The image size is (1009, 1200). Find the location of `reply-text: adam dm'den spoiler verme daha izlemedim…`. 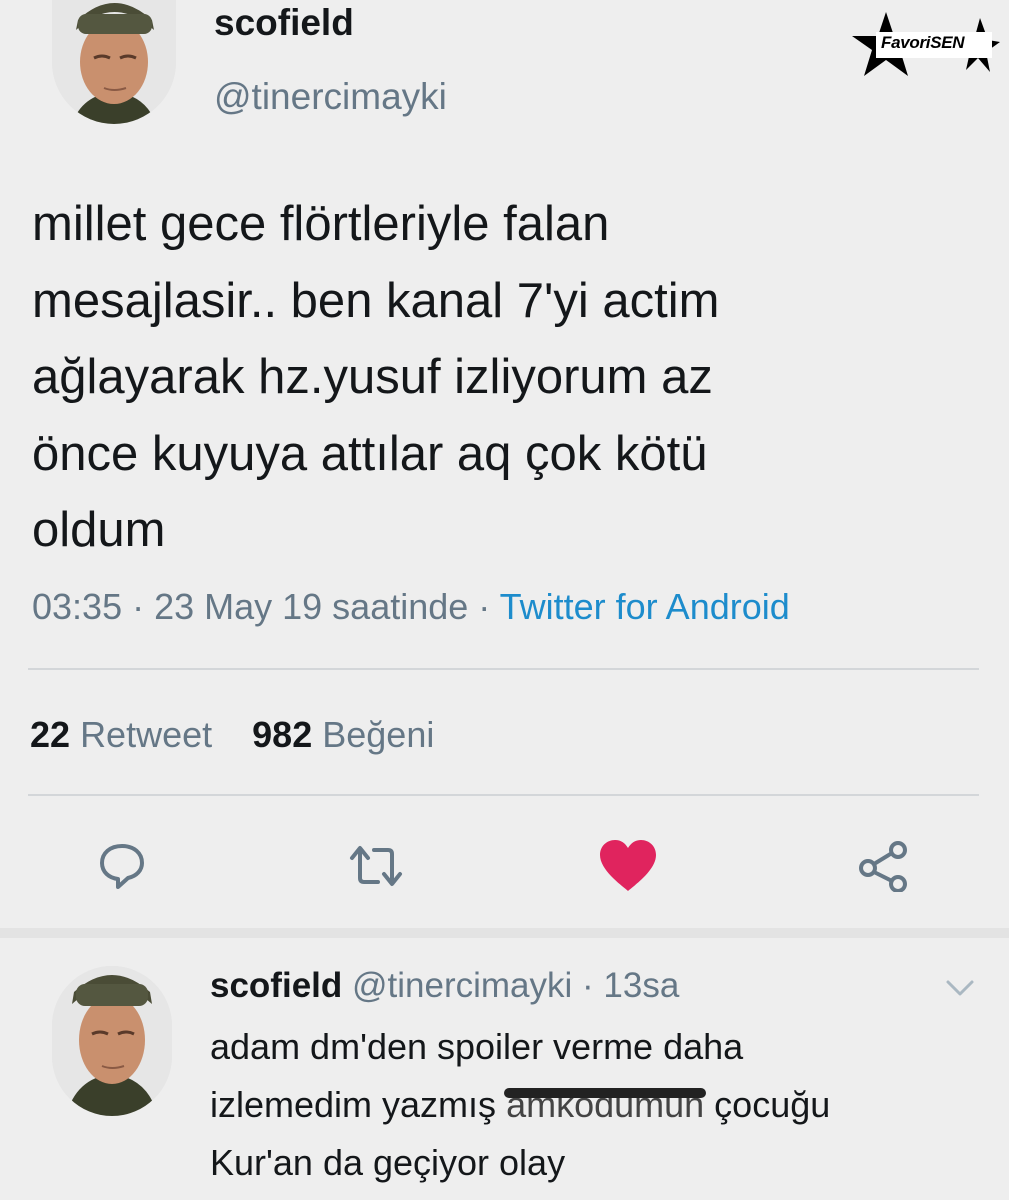

reply-text: adam dm'den spoiler verme daha izlemedim… is located at coordinates (600, 1105).